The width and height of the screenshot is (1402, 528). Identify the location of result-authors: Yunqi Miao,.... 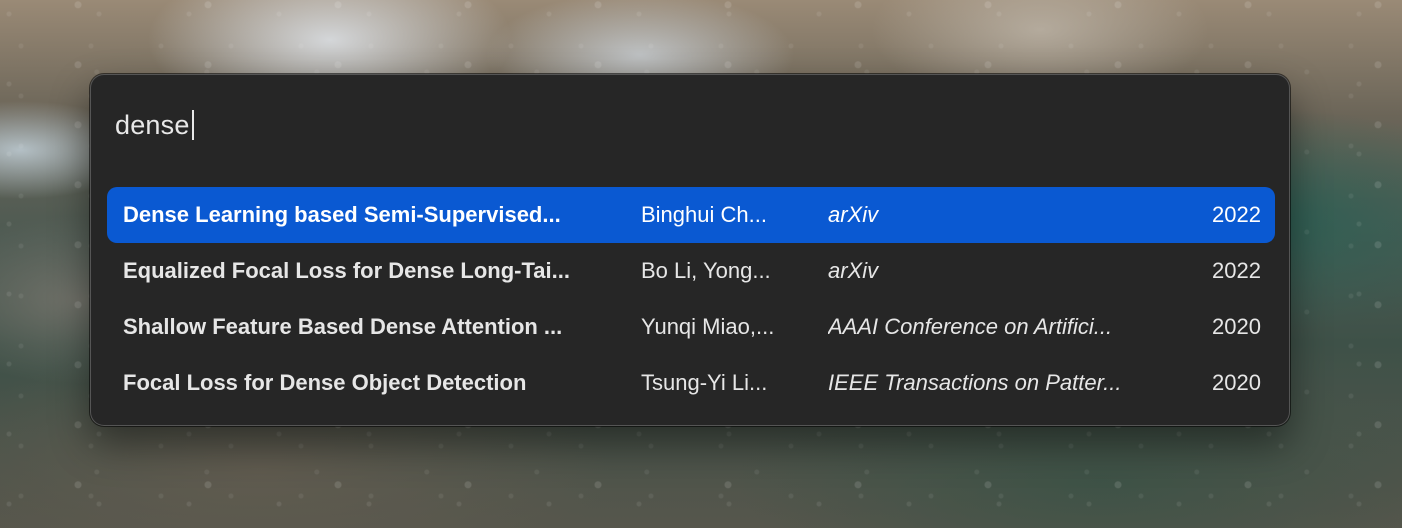
(708, 326).